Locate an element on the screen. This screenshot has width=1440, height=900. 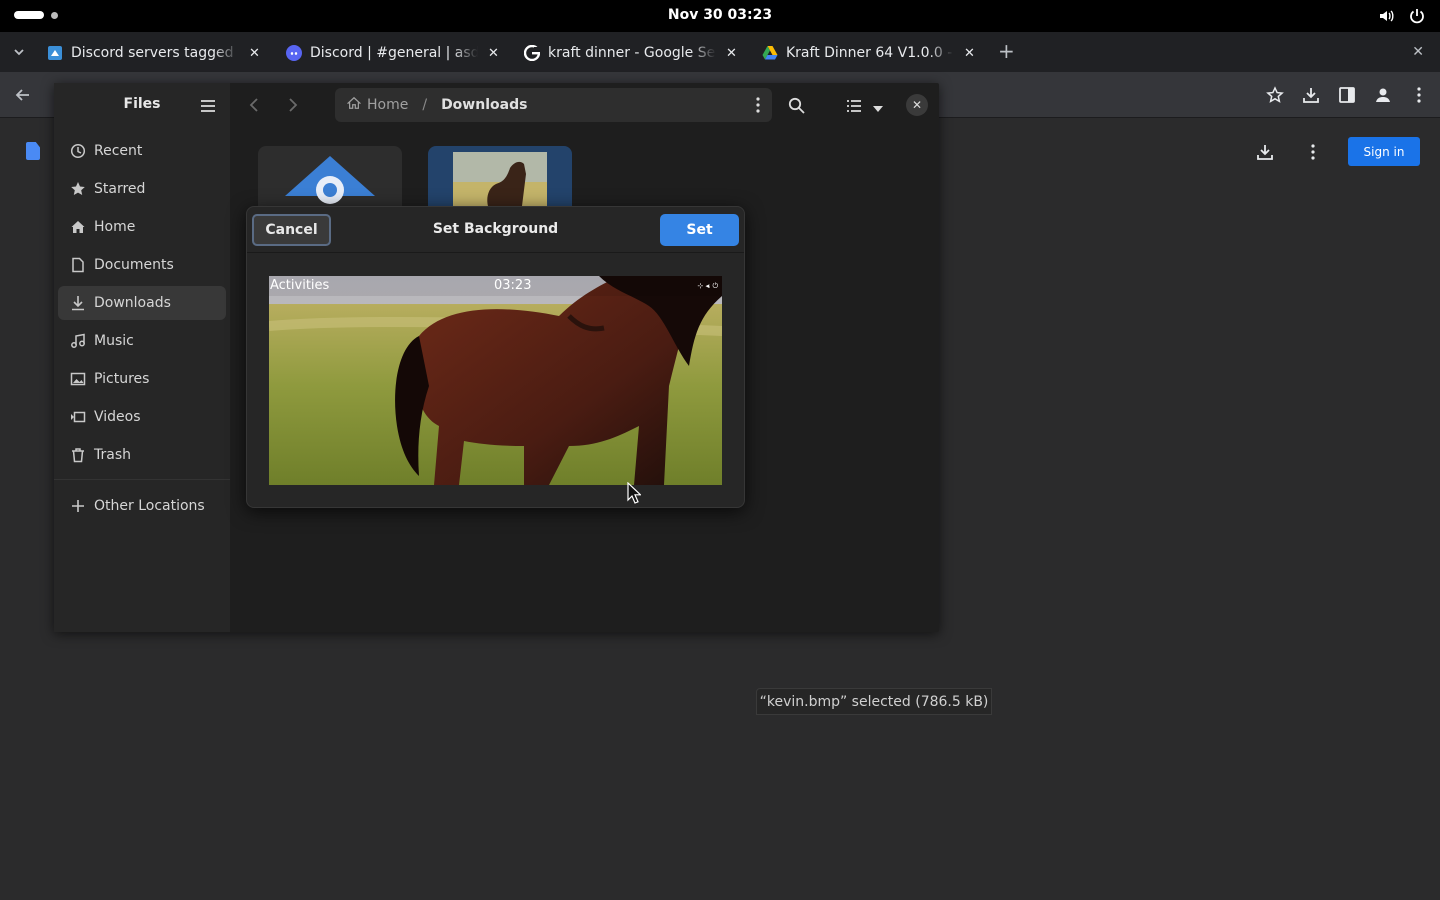
window-close-icon: ✕ is located at coordinates (1418, 52).